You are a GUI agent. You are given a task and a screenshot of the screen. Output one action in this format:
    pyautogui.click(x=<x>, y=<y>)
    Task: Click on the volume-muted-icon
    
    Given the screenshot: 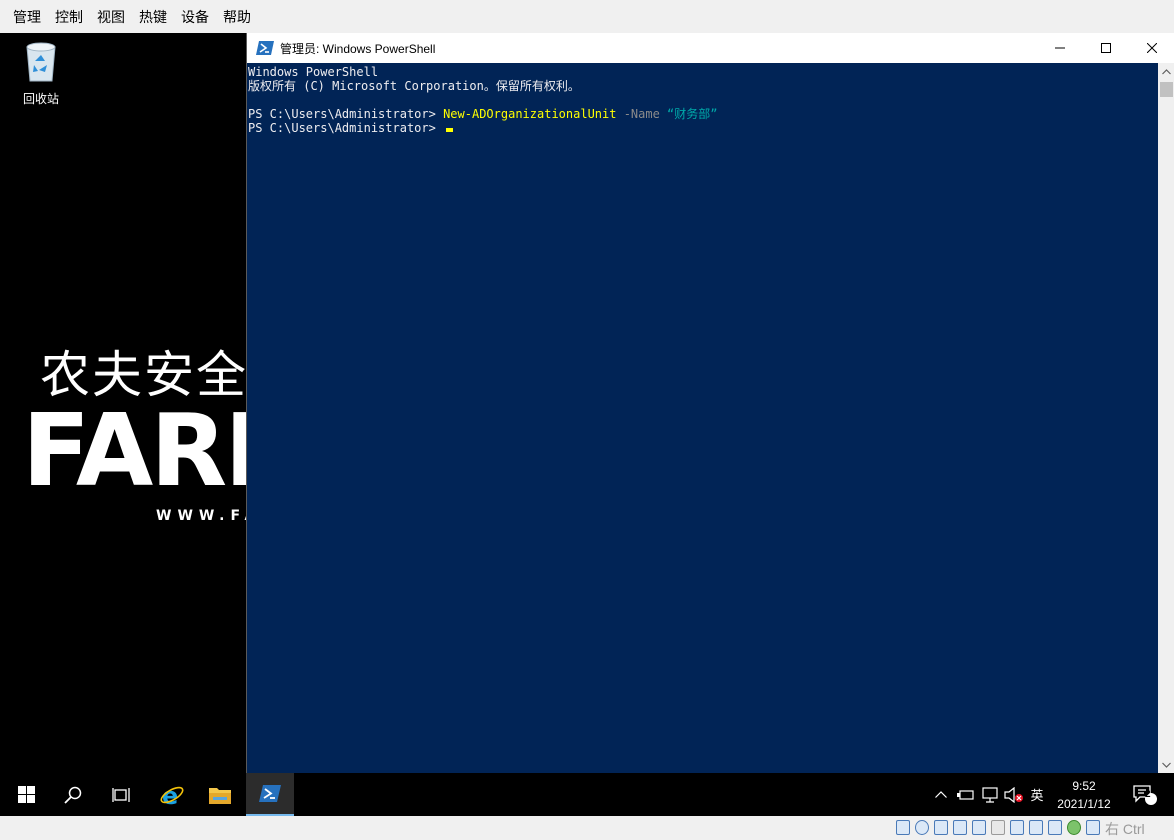 What is the action you would take?
    pyautogui.click(x=1013, y=794)
    